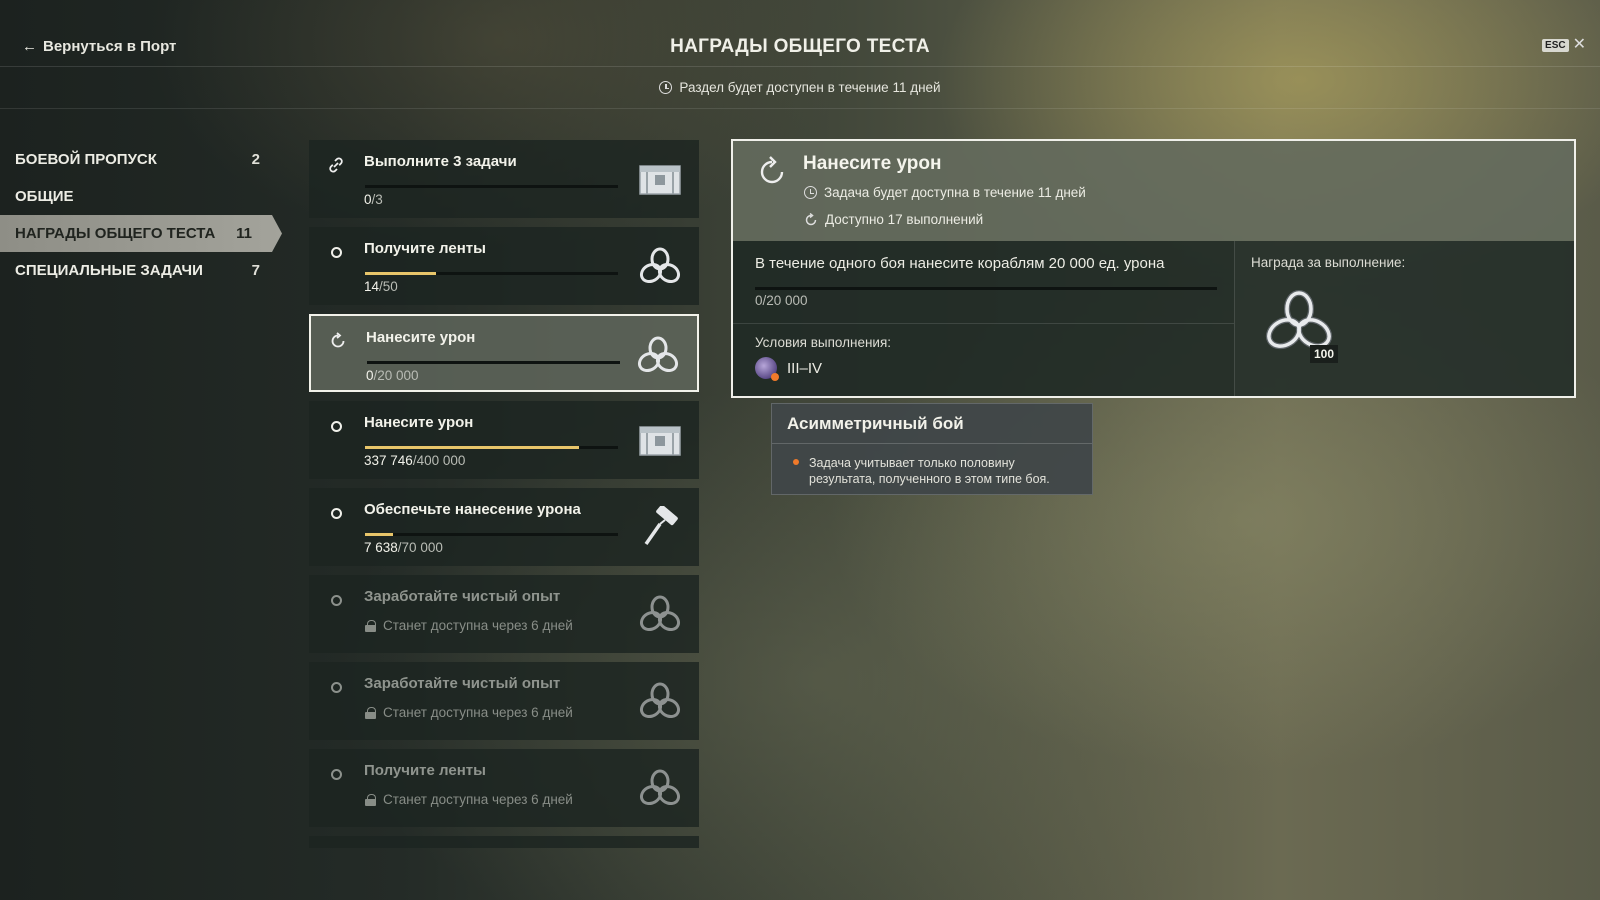 Image resolution: width=1600 pixels, height=900 pixels. Describe the element at coordinates (805, 368) in the screenshot. I see `condition-tiers: III–IV` at that location.